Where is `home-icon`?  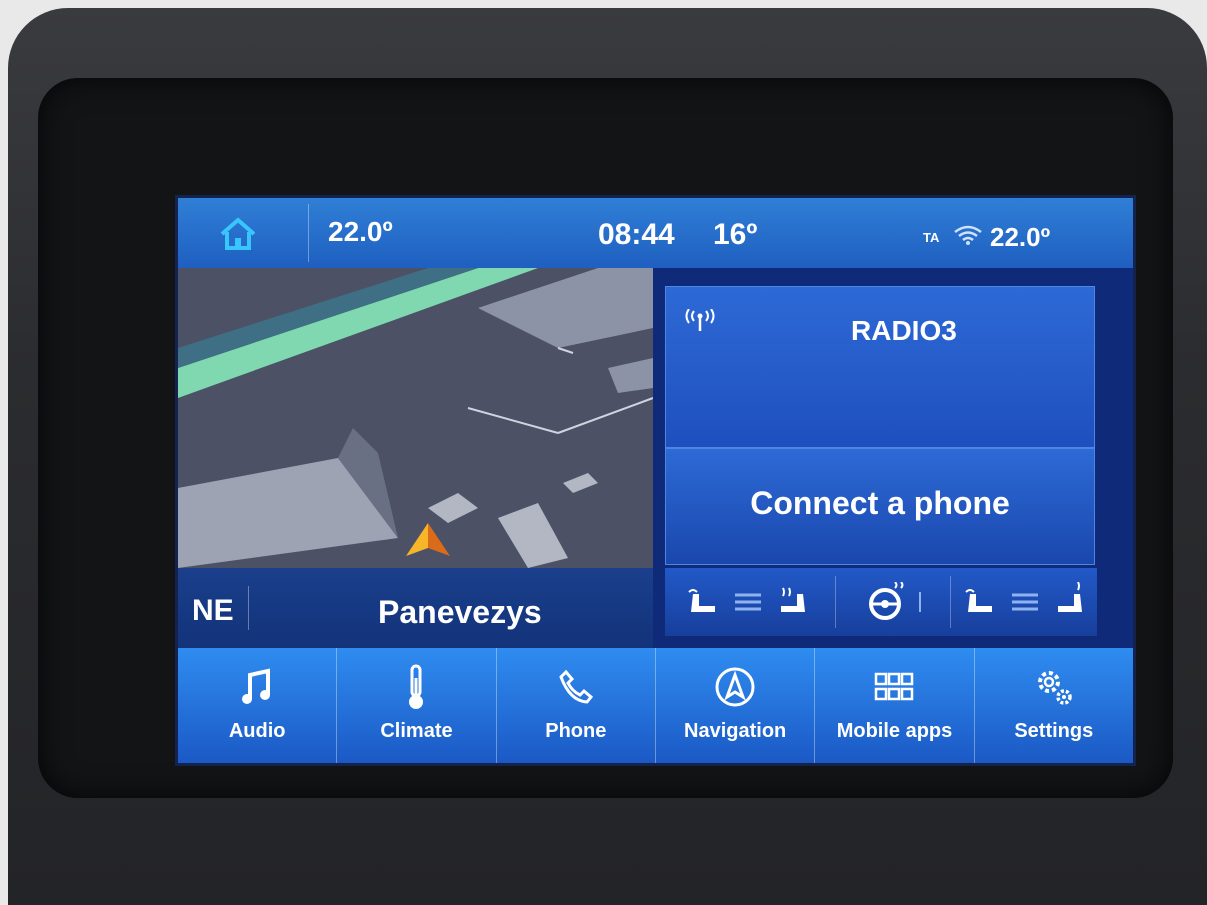
home-icon is located at coordinates (238, 233).